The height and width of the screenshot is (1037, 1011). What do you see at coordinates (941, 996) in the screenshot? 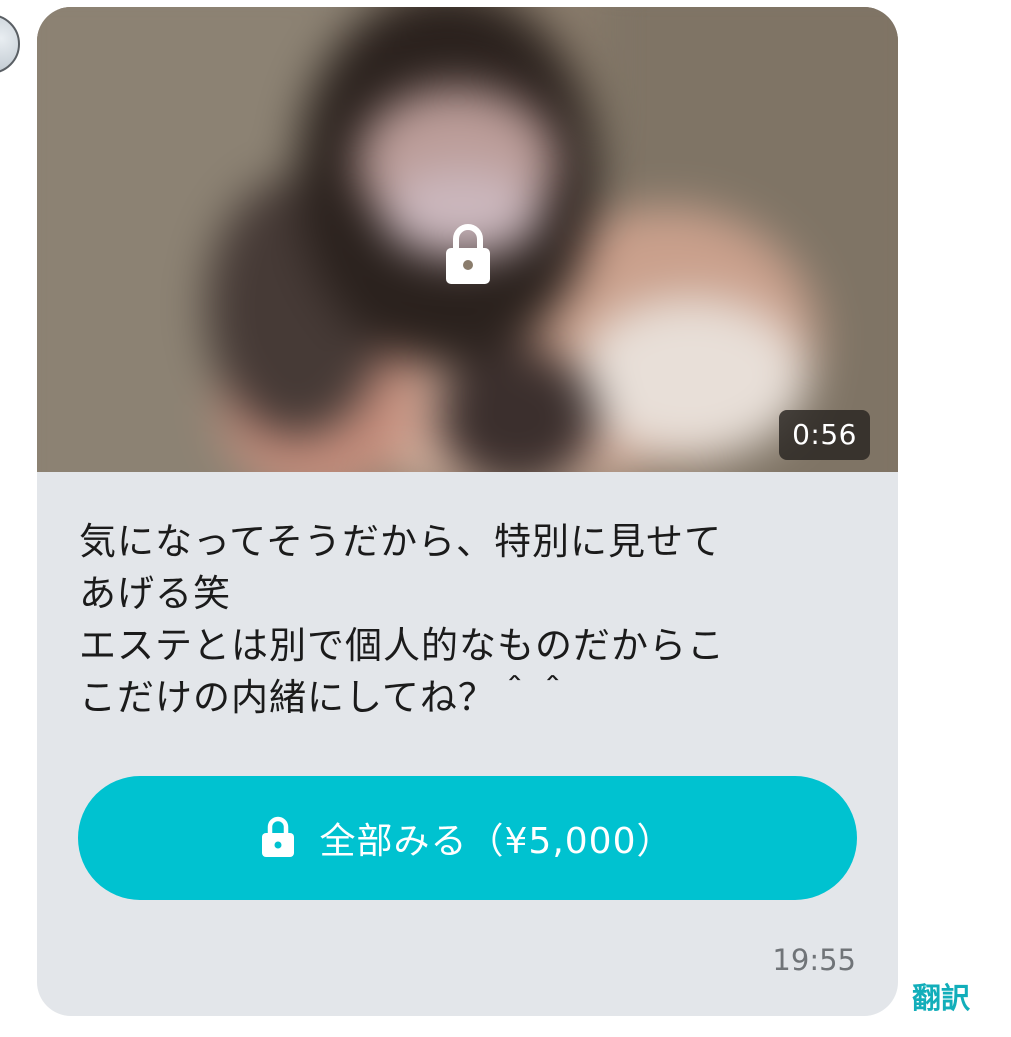
I see `translate-link: 翻訳` at bounding box center [941, 996].